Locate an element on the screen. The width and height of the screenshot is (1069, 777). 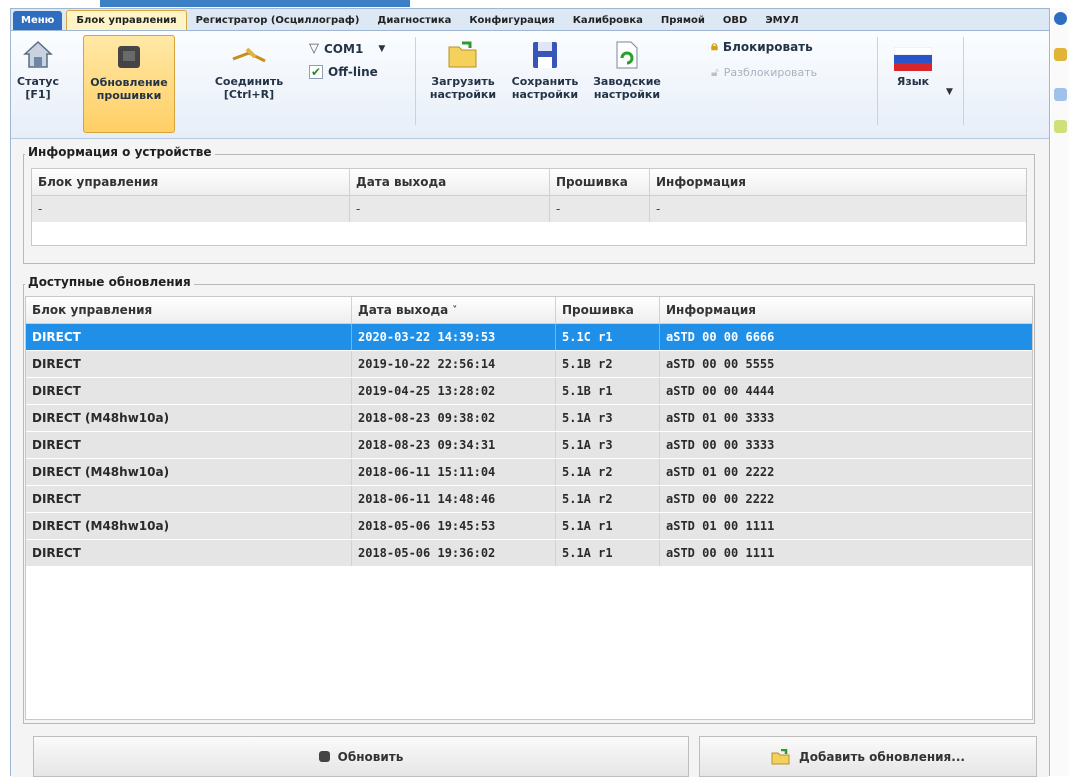
column-header-release-date: Дата выхода ˅ is located at coordinates (454, 310).